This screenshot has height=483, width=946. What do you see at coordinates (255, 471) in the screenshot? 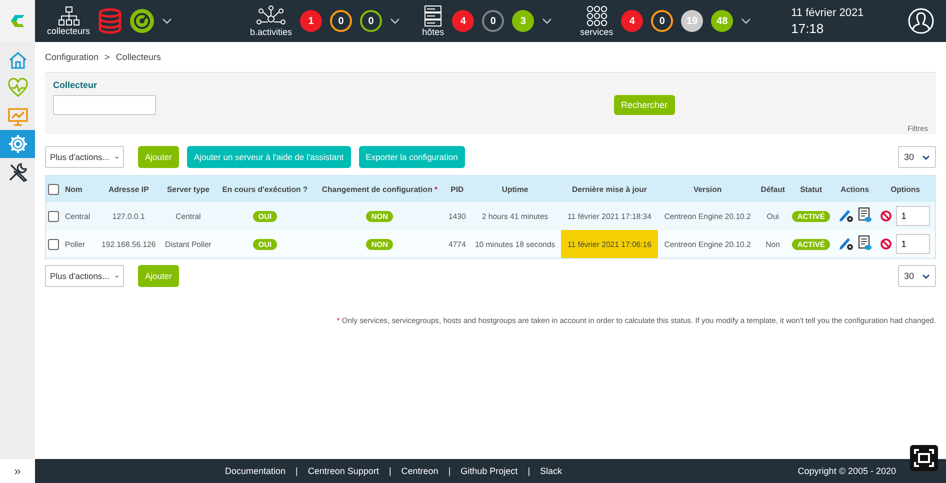
I see `footer-link: Documentation` at bounding box center [255, 471].